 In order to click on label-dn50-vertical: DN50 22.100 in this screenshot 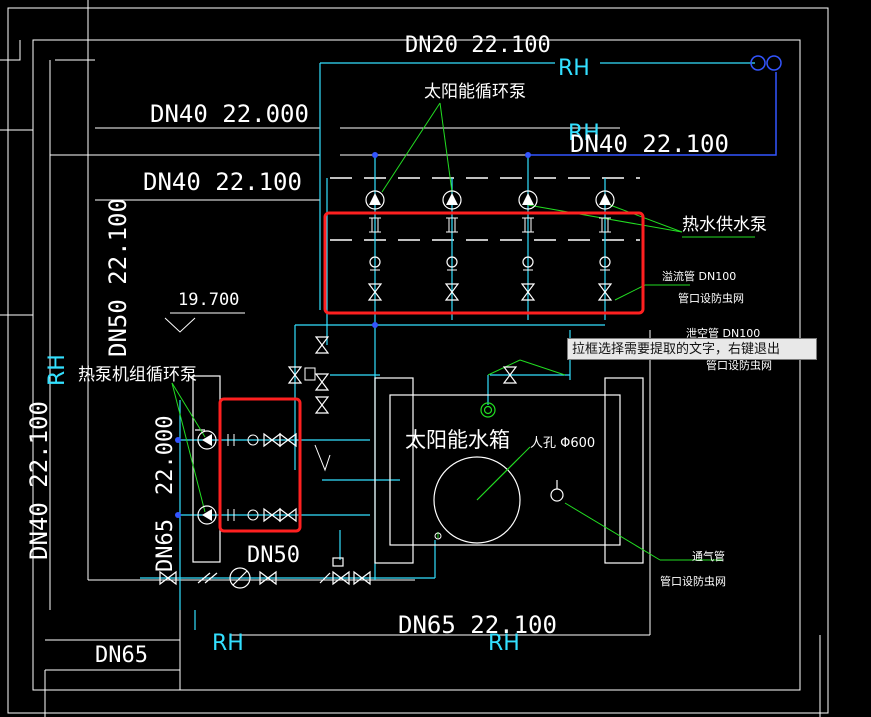, I will do `click(118, 277)`.